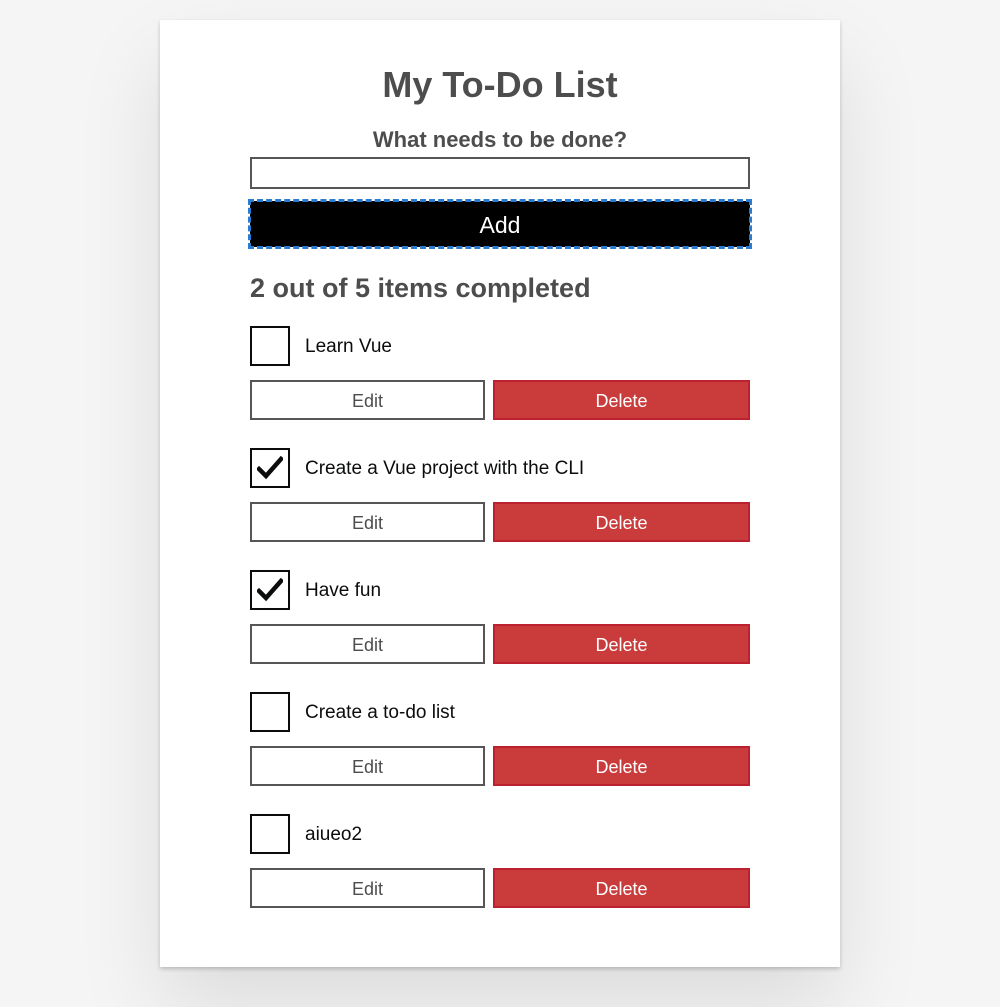 The height and width of the screenshot is (1007, 1000). I want to click on todo-item: Learn Vue Edit Delete, so click(500, 374).